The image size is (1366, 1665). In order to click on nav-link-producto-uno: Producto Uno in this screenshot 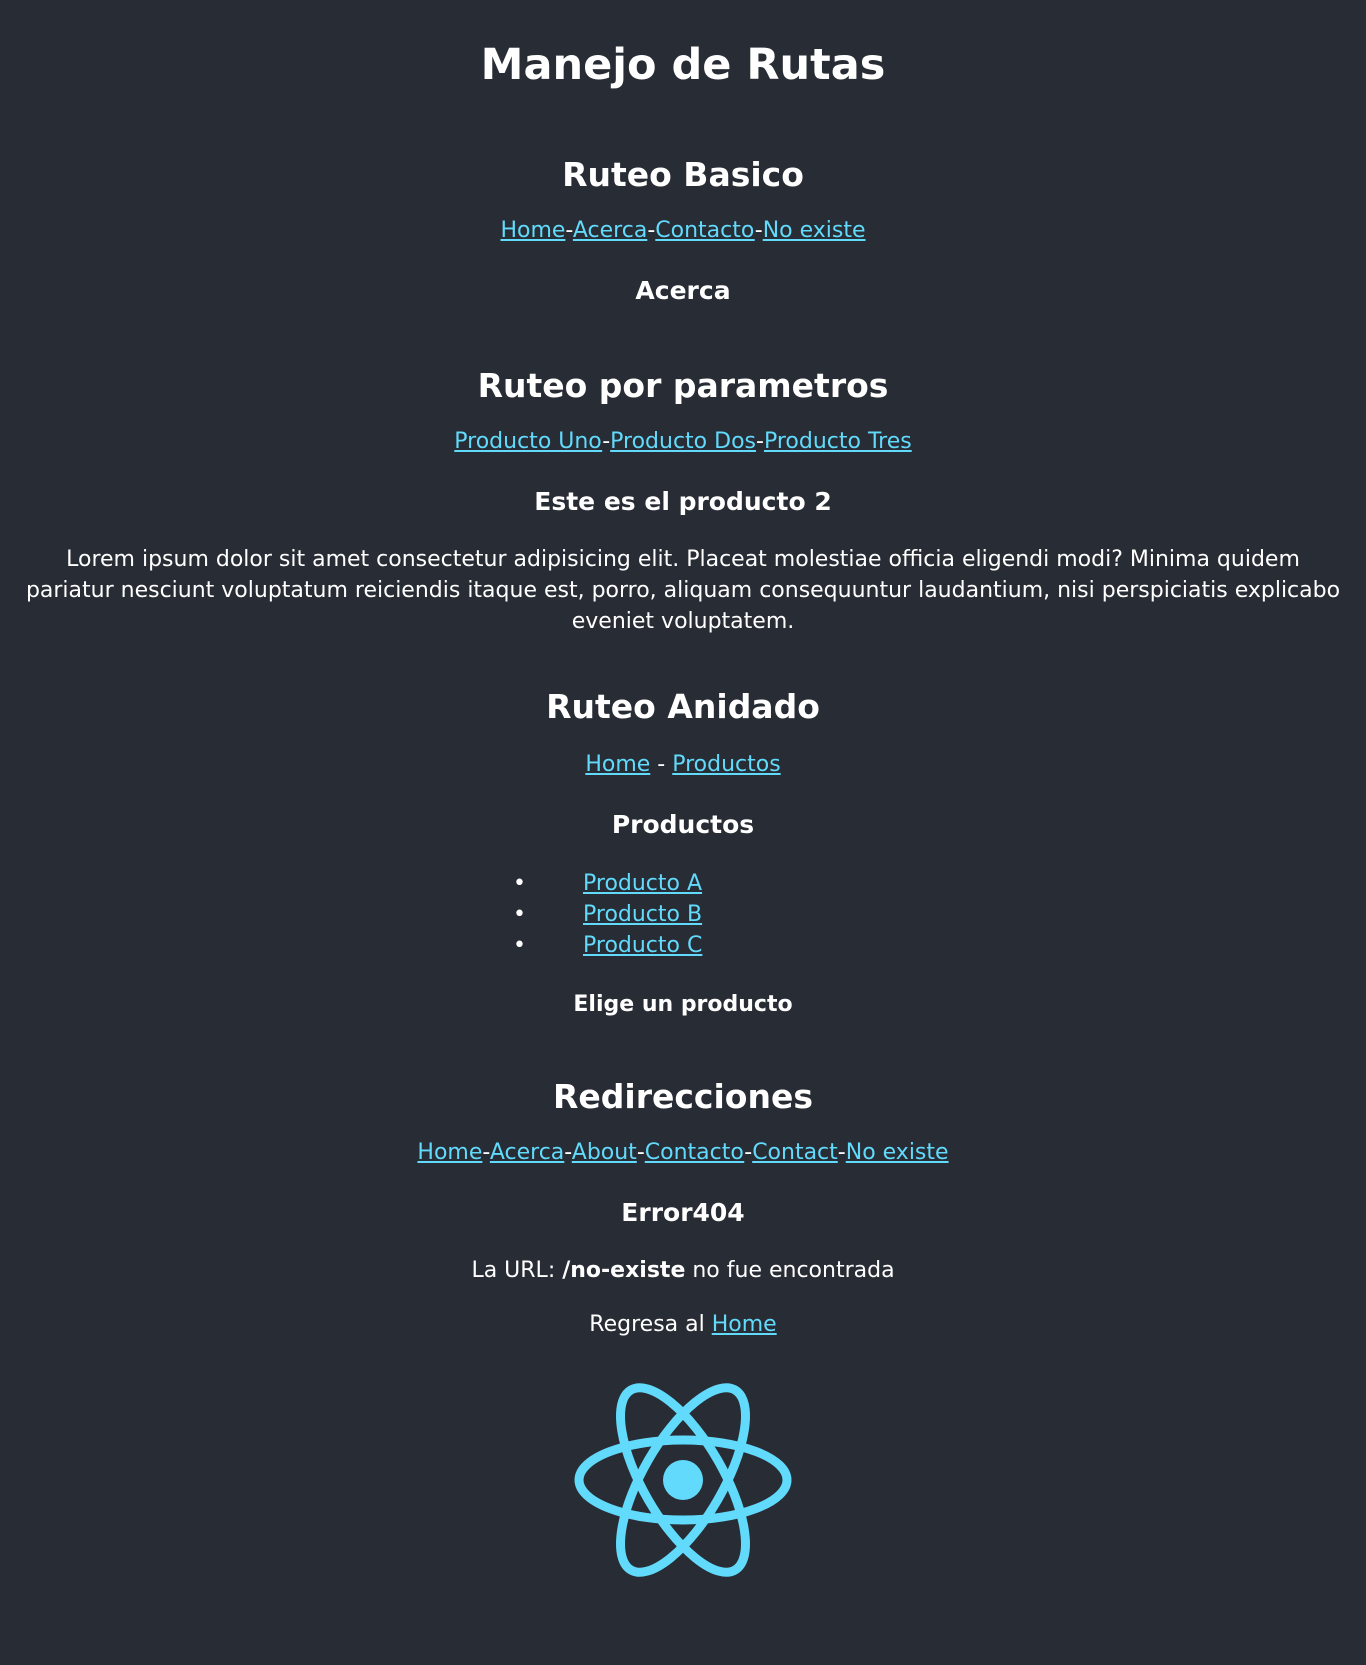, I will do `click(528, 441)`.